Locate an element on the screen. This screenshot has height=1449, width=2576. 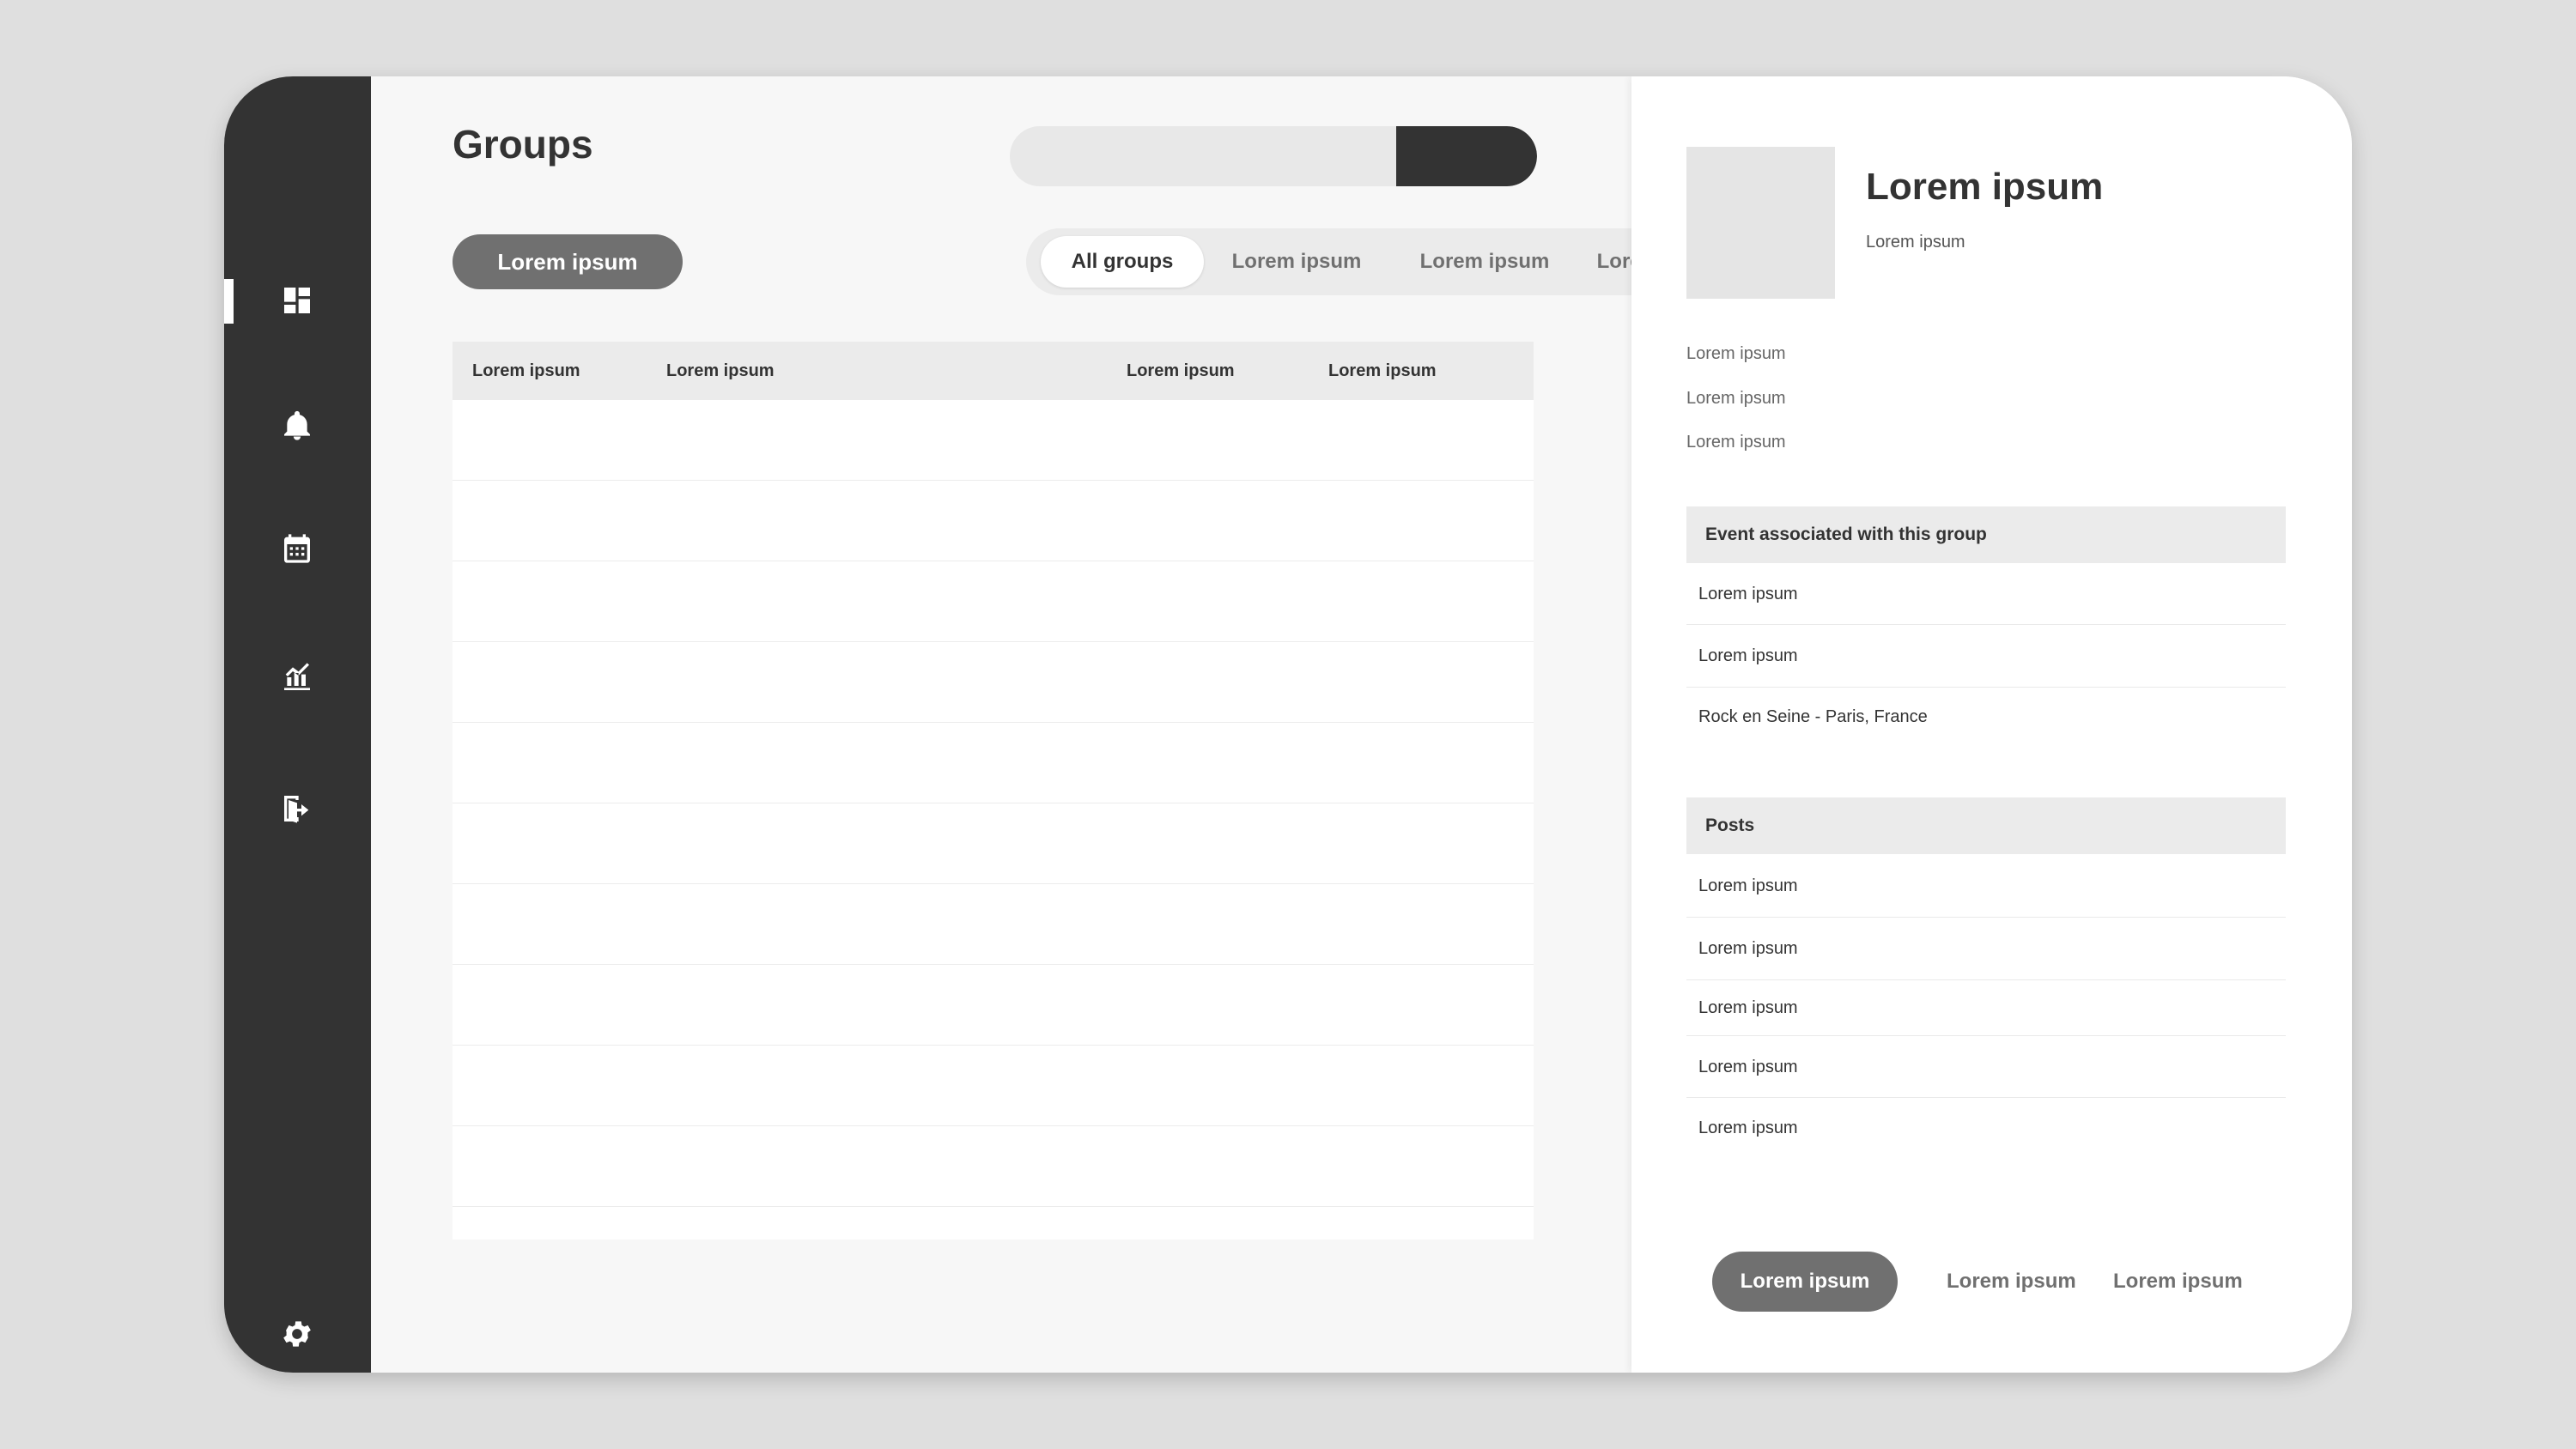
events-section-header: Event associated with this group is located at coordinates (1986, 534).